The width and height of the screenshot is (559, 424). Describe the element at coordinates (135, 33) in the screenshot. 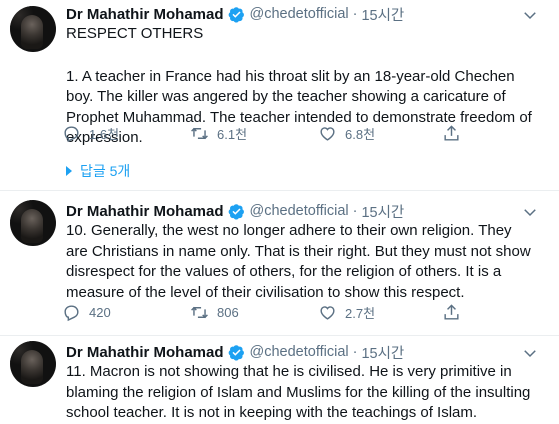

I see `tweet-title: RESPECT OTHERS` at that location.